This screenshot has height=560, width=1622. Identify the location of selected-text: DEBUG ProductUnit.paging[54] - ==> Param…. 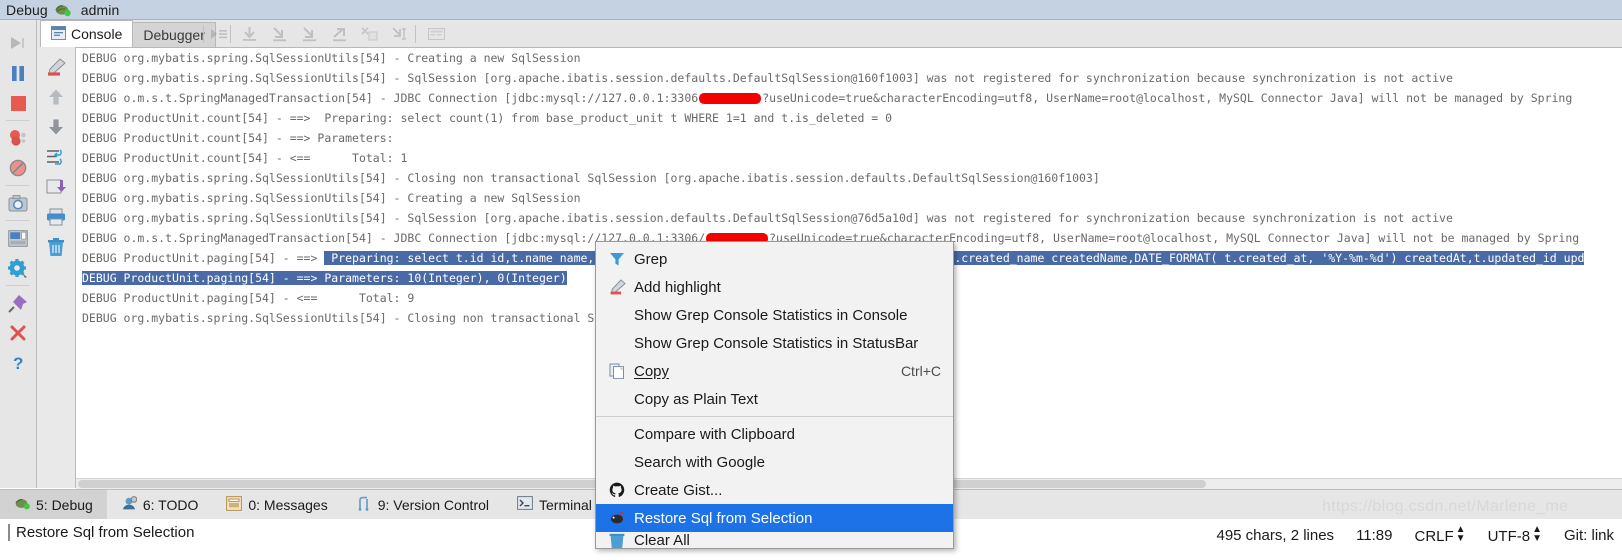
(324, 278).